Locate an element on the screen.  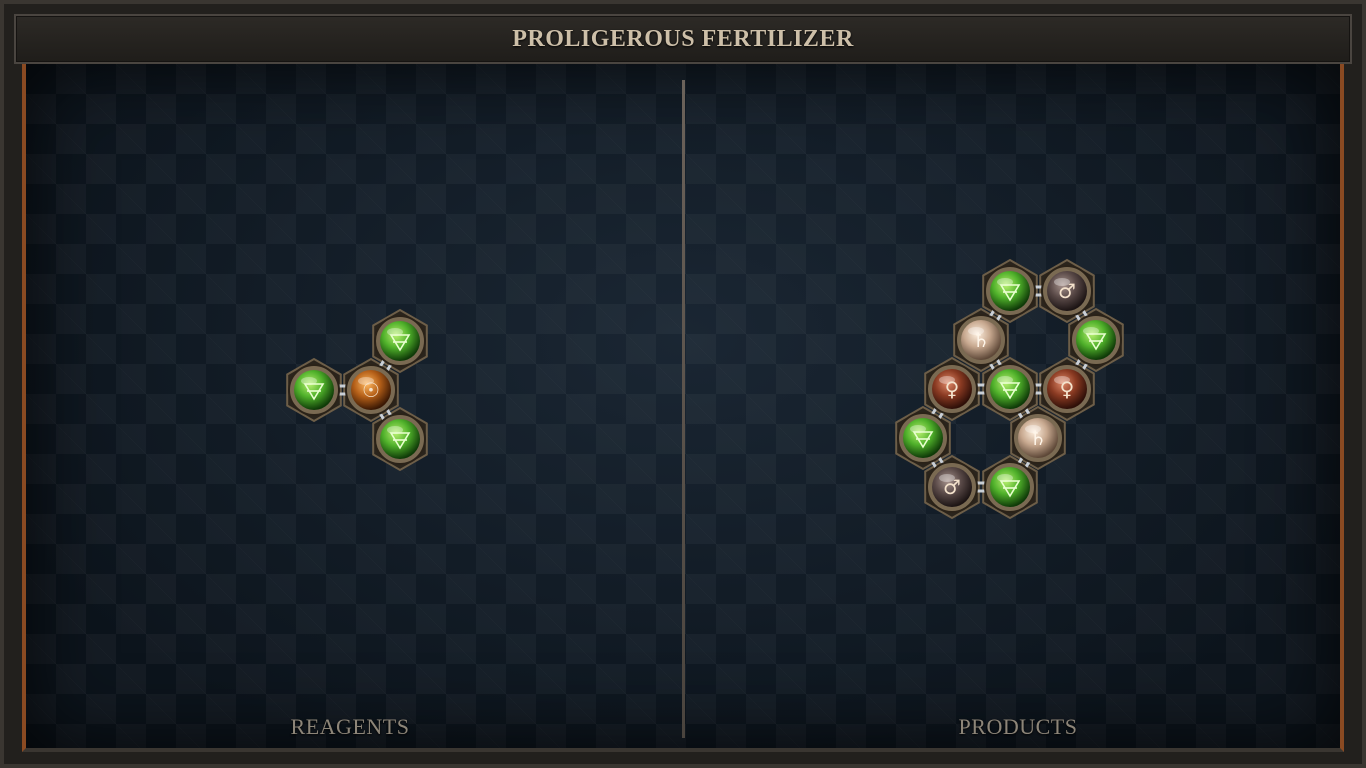
products-label: PRODUCTS is located at coordinates (1018, 726).